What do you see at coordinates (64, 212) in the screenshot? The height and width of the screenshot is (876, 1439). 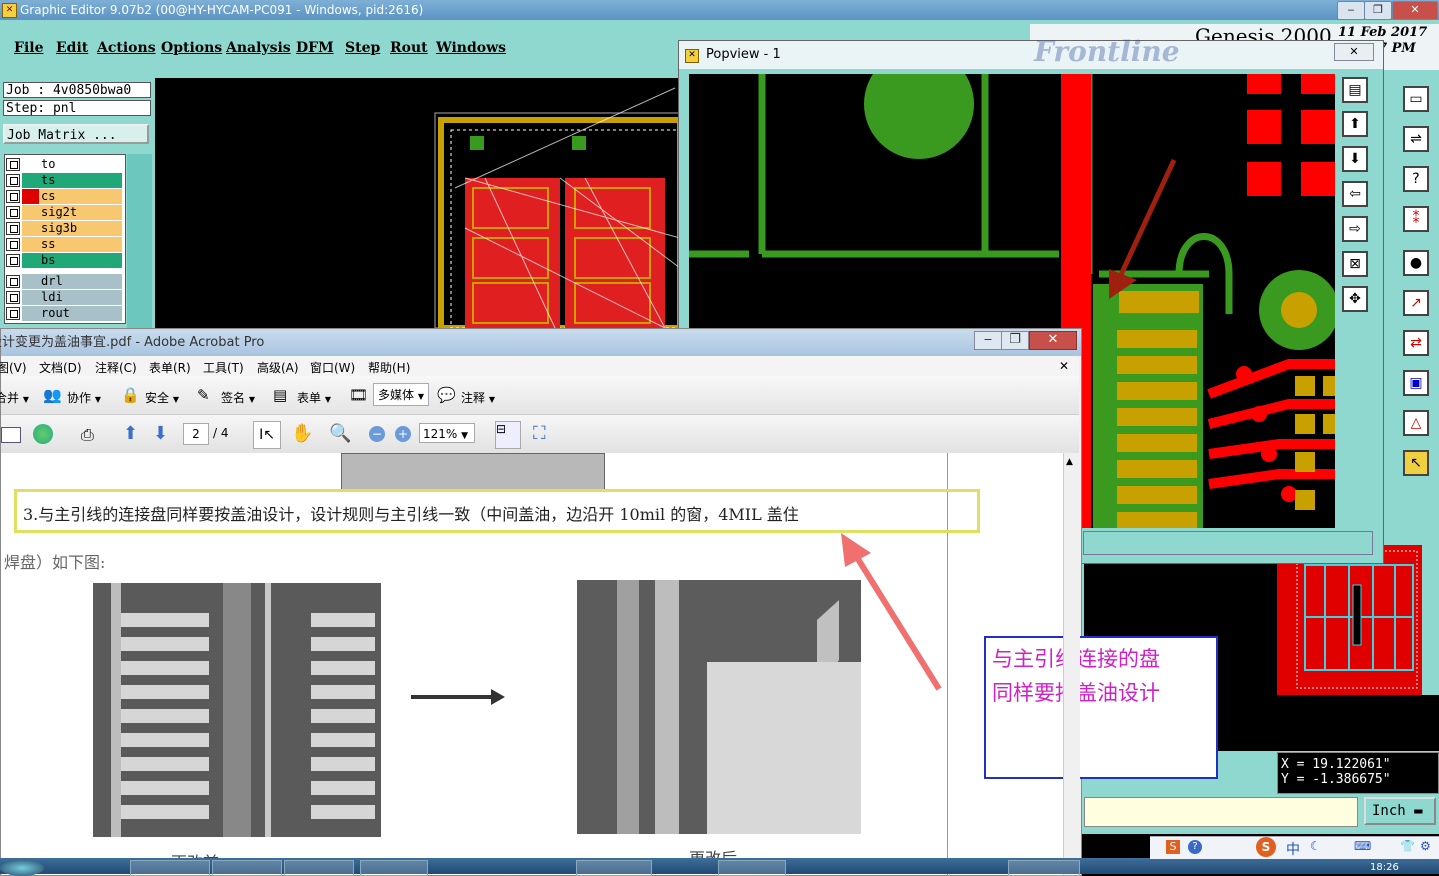 I see `layer-row-sig2t: sig2t` at bounding box center [64, 212].